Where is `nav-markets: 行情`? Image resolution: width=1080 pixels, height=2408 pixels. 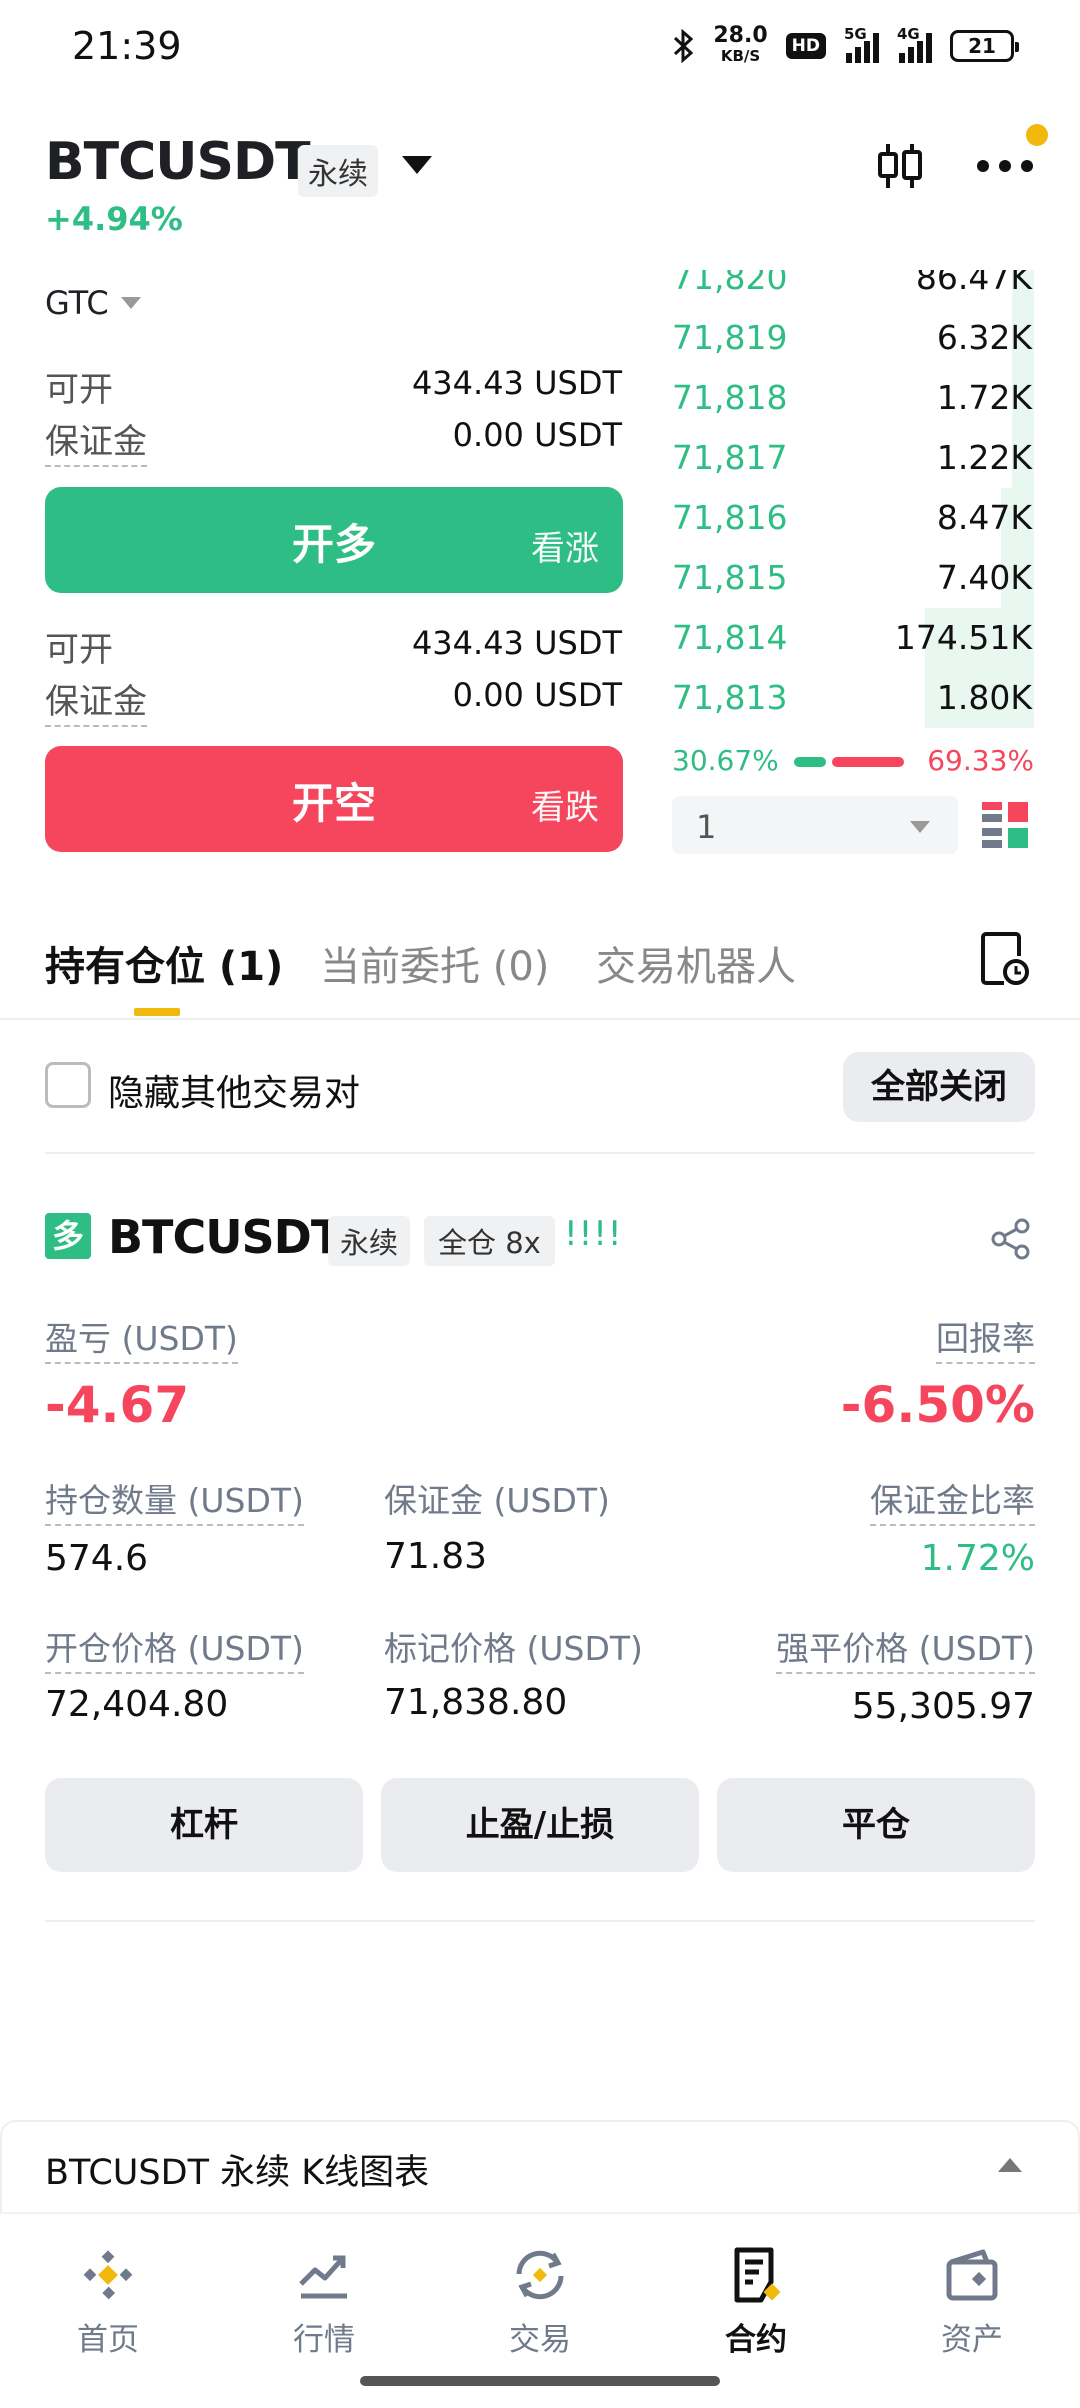 nav-markets: 行情 is located at coordinates (324, 2301).